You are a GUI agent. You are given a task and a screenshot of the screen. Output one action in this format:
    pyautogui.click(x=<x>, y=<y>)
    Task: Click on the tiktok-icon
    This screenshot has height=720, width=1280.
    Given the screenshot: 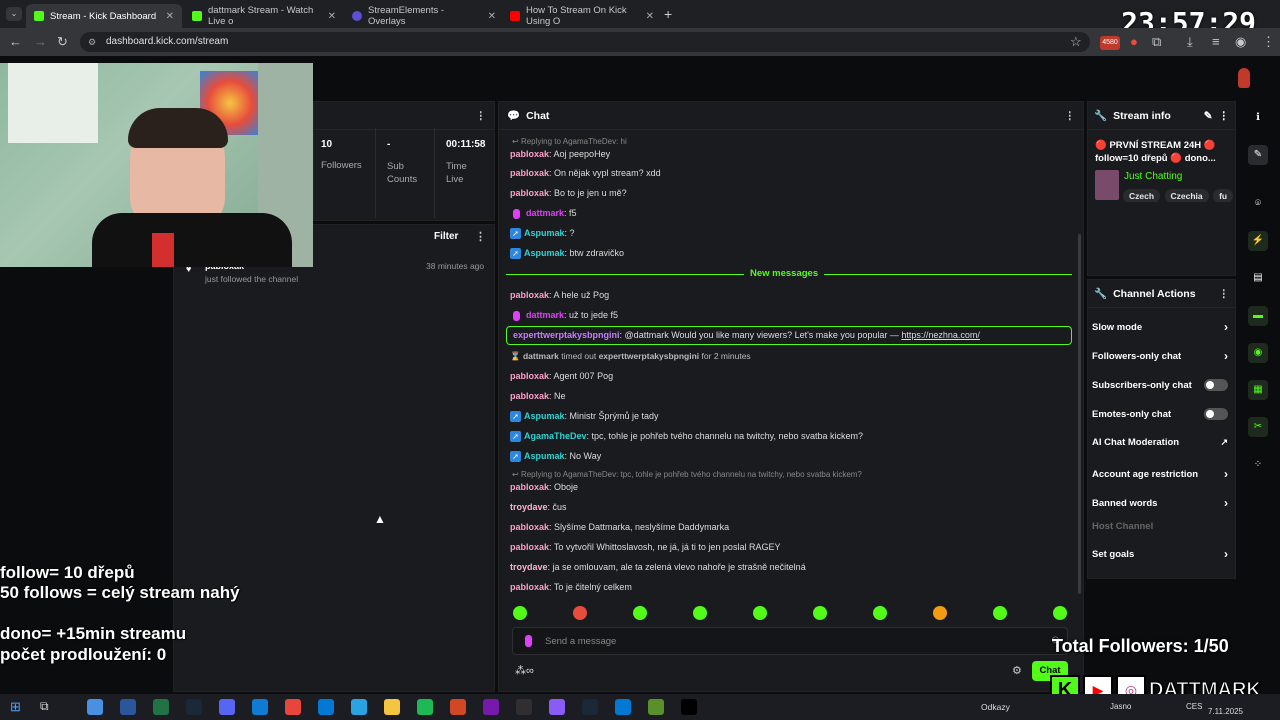 What is the action you would take?
    pyautogui.click(x=689, y=707)
    